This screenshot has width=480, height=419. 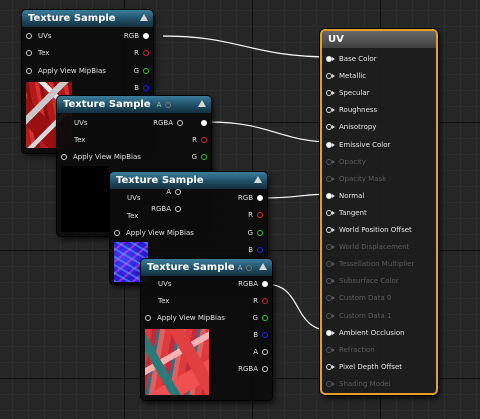 I want to click on result-input-row: Ambient Occlusion, so click(x=365, y=333).